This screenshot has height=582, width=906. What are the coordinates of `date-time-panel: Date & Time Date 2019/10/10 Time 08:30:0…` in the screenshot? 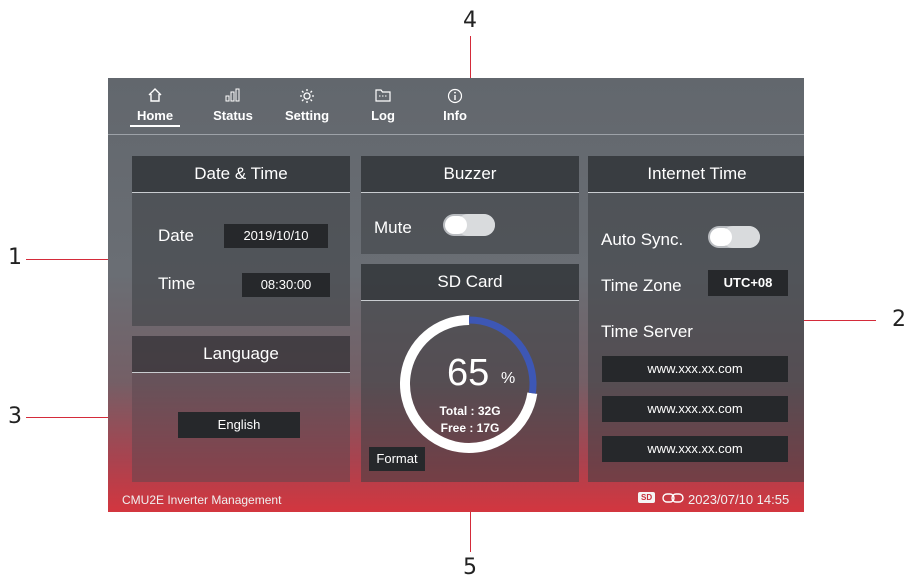 It's located at (241, 241).